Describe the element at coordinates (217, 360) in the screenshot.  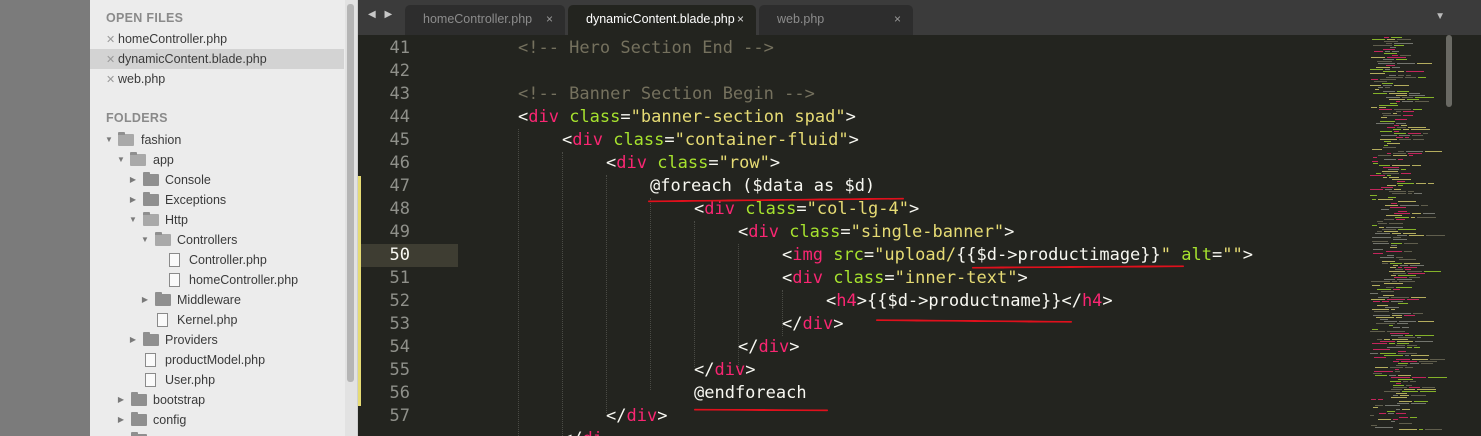
I see `tree-file-productmodel: productModel.php` at that location.